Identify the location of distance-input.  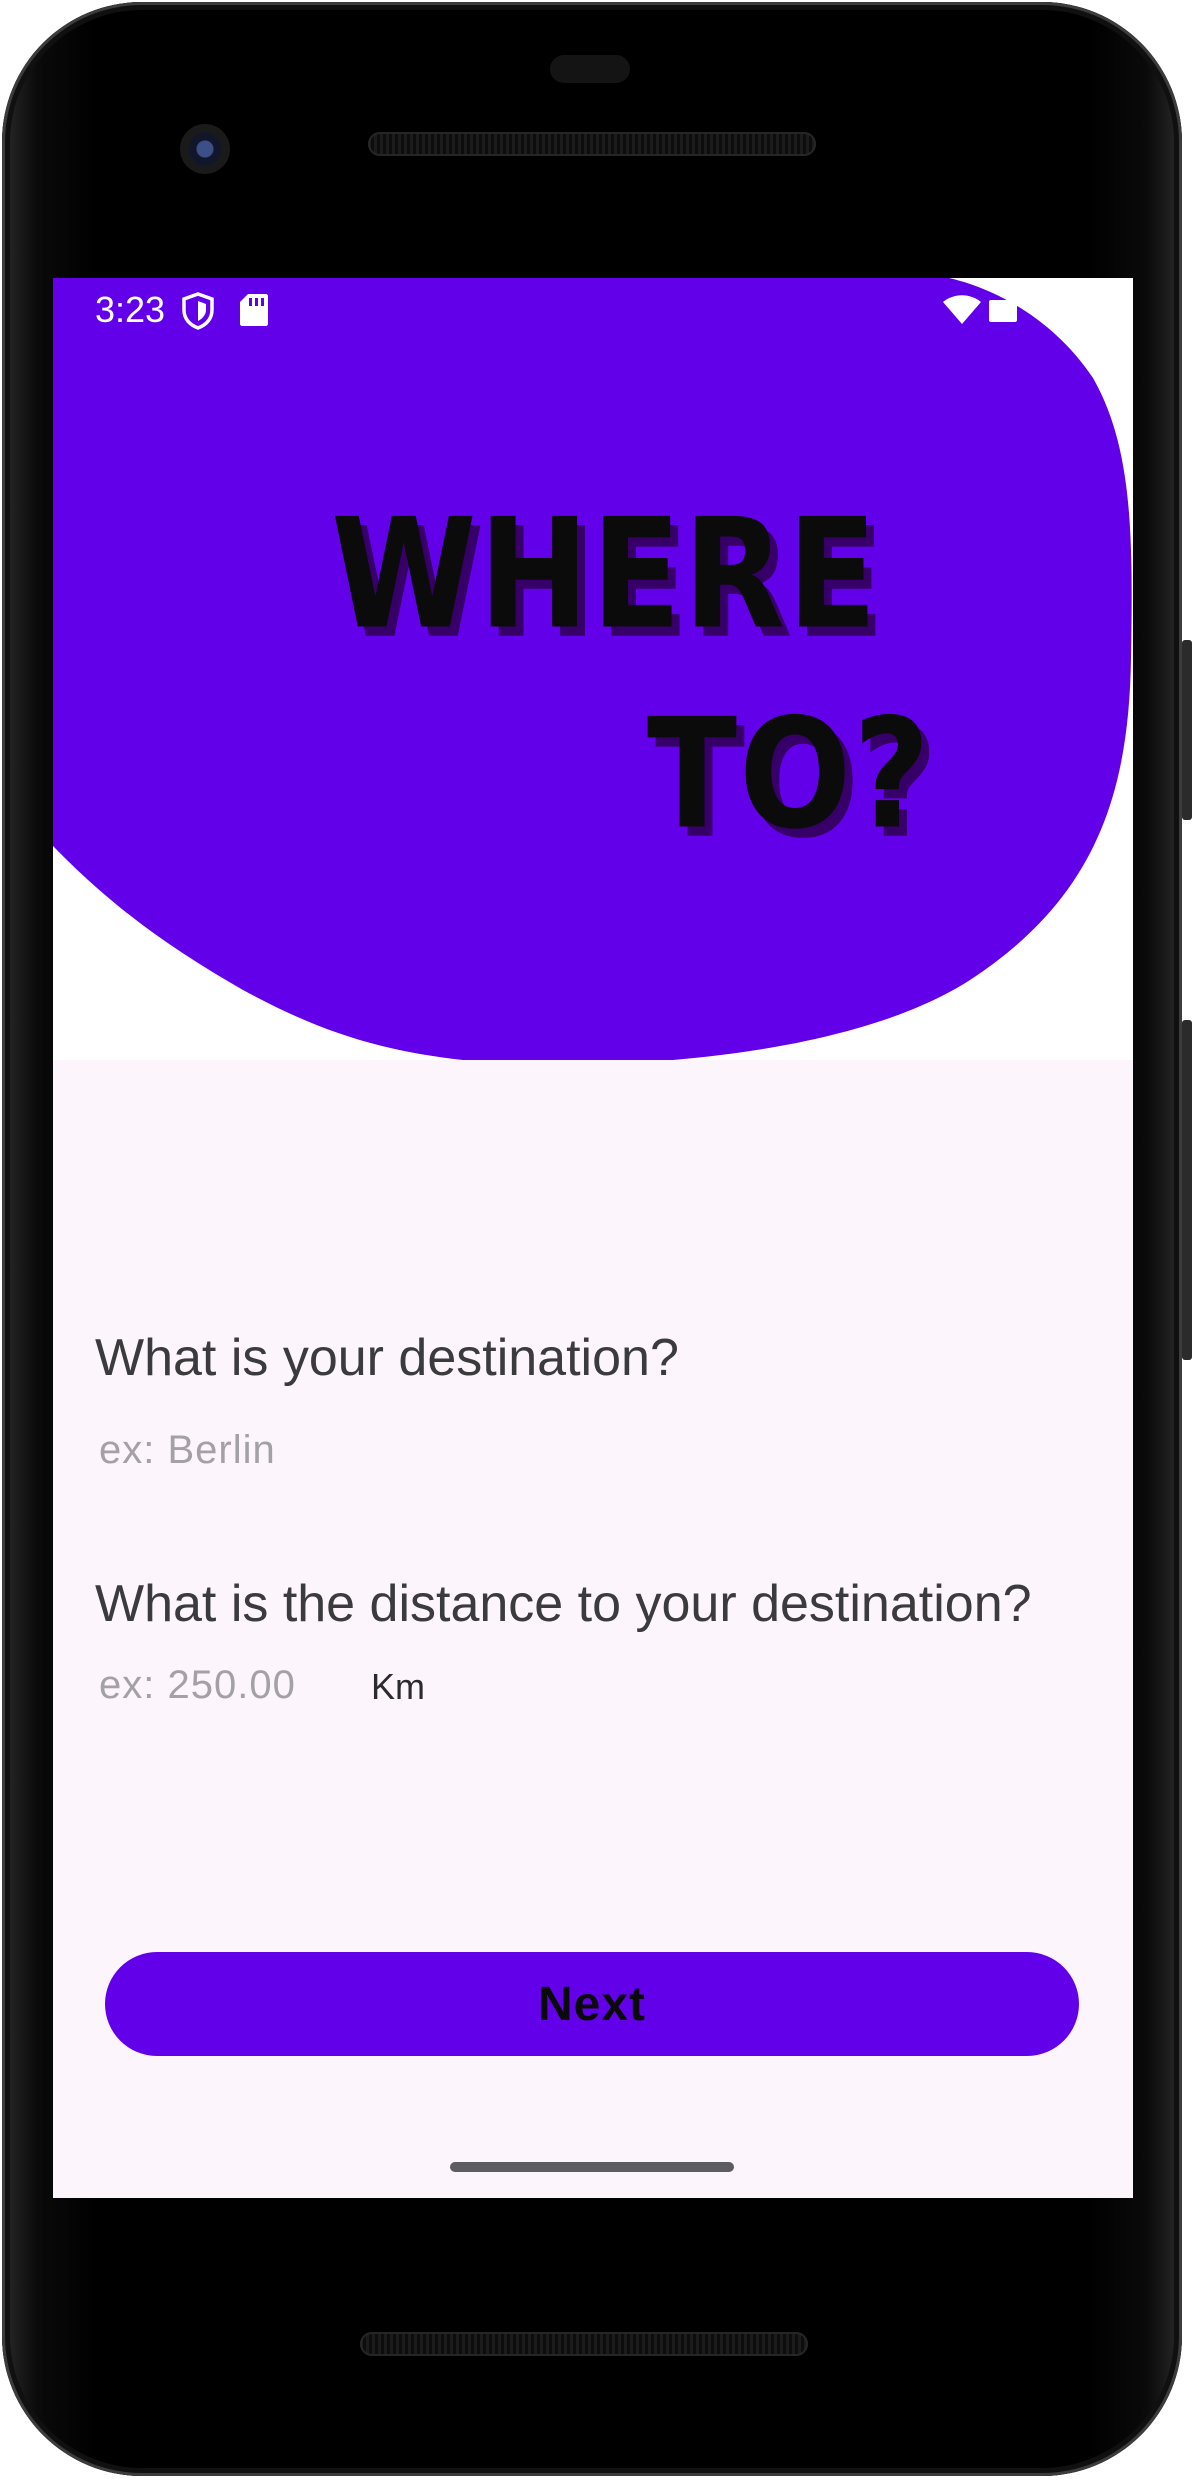
(219, 1685).